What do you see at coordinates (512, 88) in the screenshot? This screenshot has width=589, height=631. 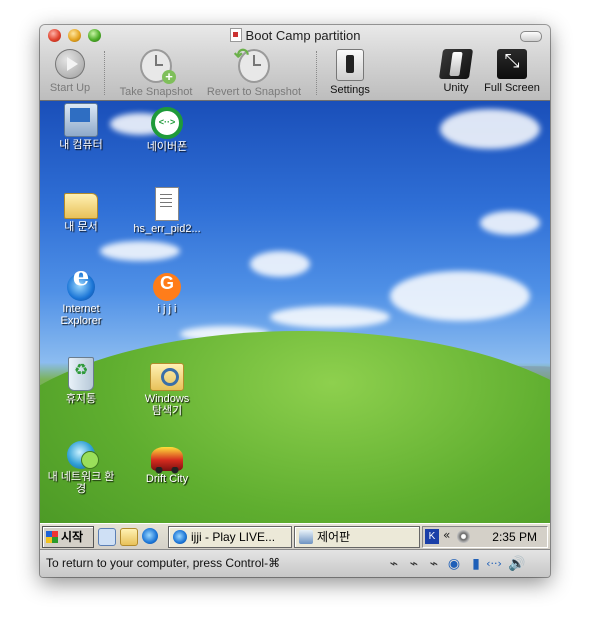 I see `full-screen-label: Full Screen` at bounding box center [512, 88].